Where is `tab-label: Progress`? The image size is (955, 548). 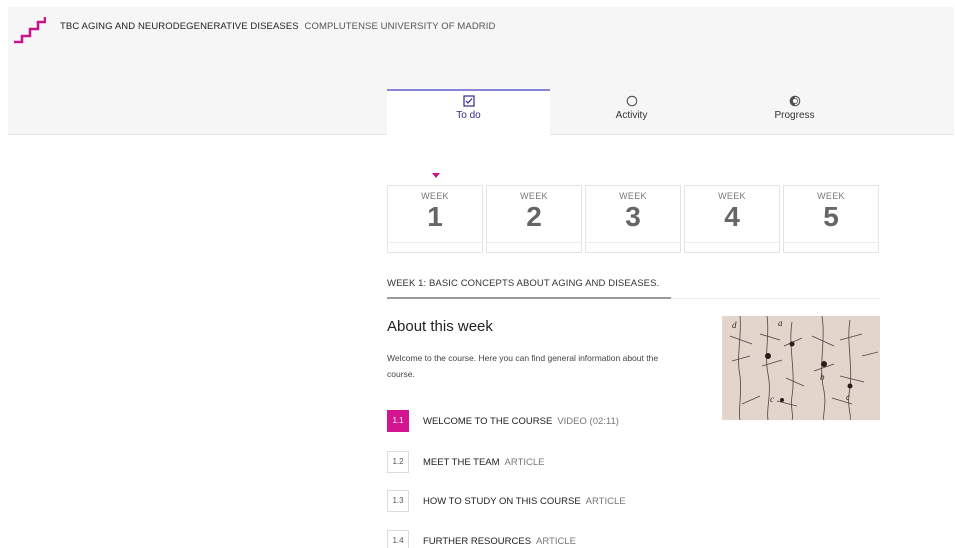 tab-label: Progress is located at coordinates (794, 115).